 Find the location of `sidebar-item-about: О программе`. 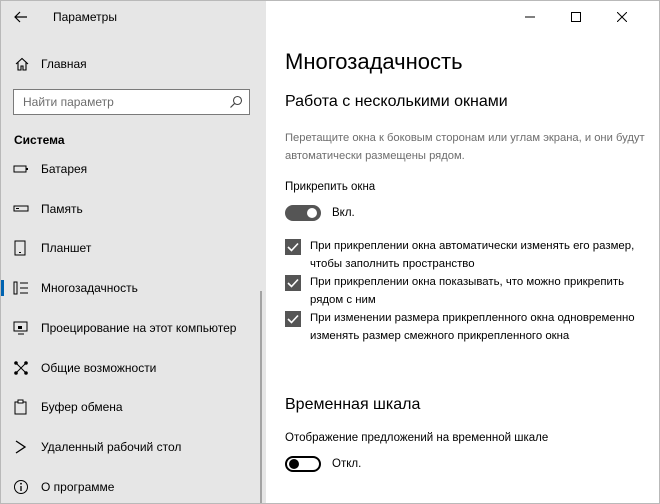

sidebar-item-about: О программе is located at coordinates (130, 486).